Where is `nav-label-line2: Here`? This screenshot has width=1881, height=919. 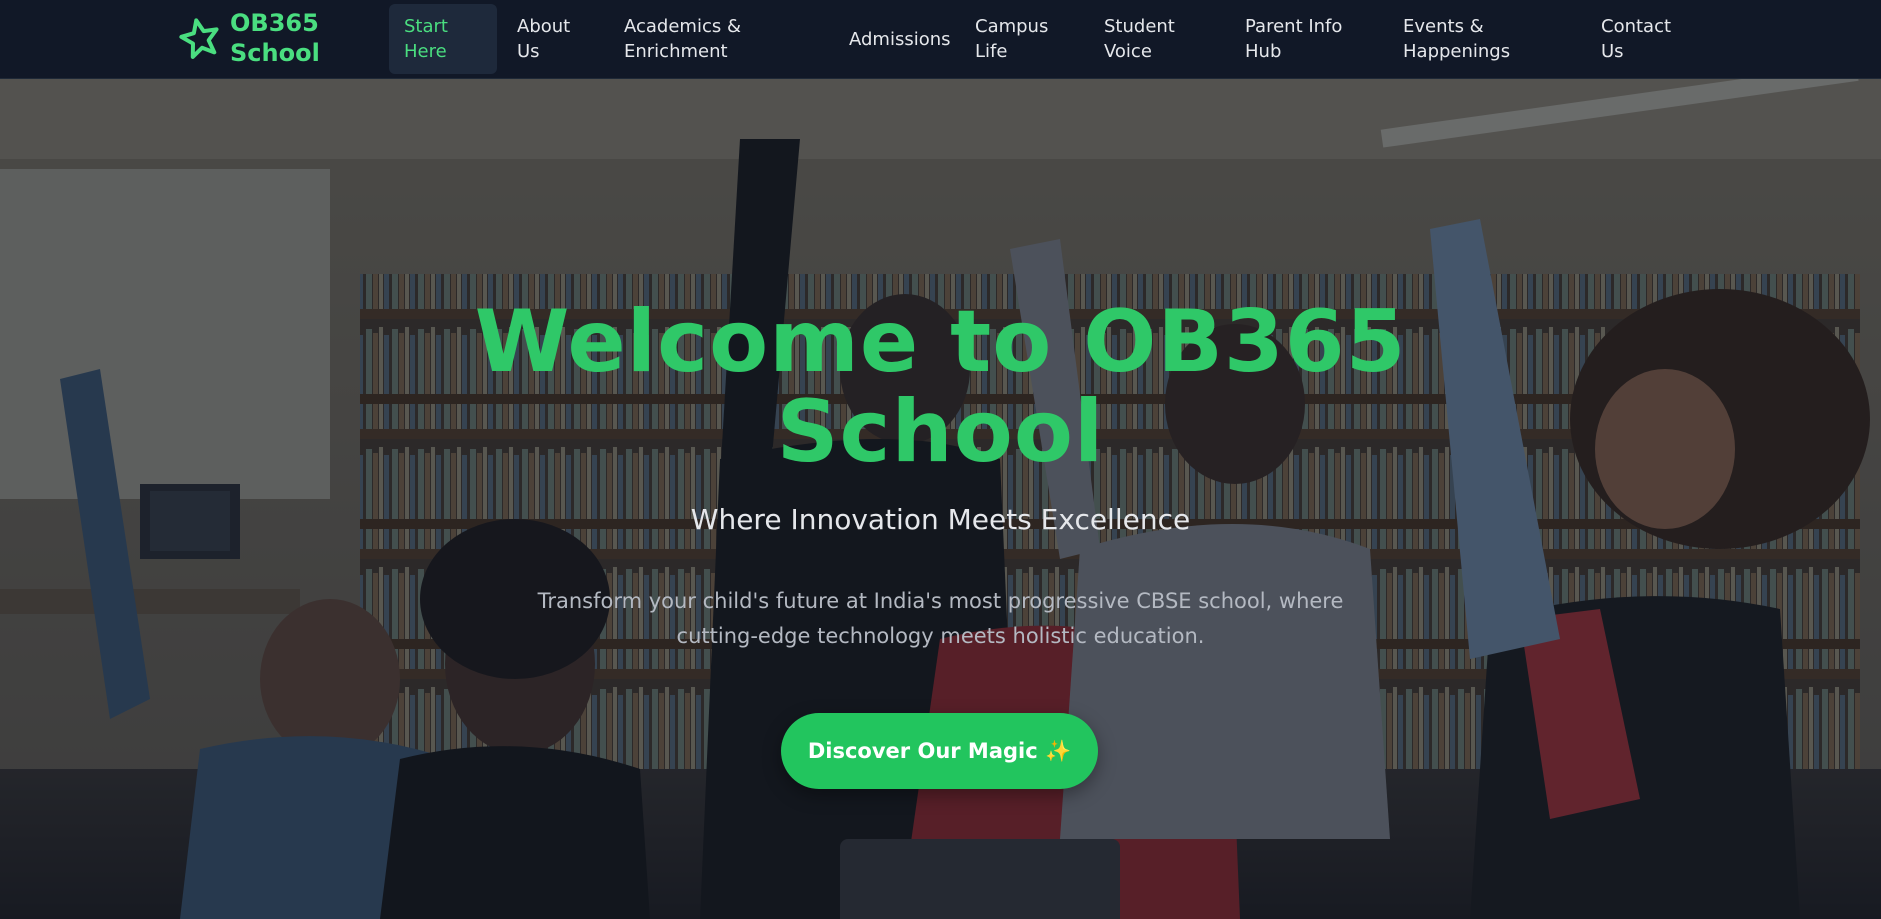 nav-label-line2: Here is located at coordinates (425, 51).